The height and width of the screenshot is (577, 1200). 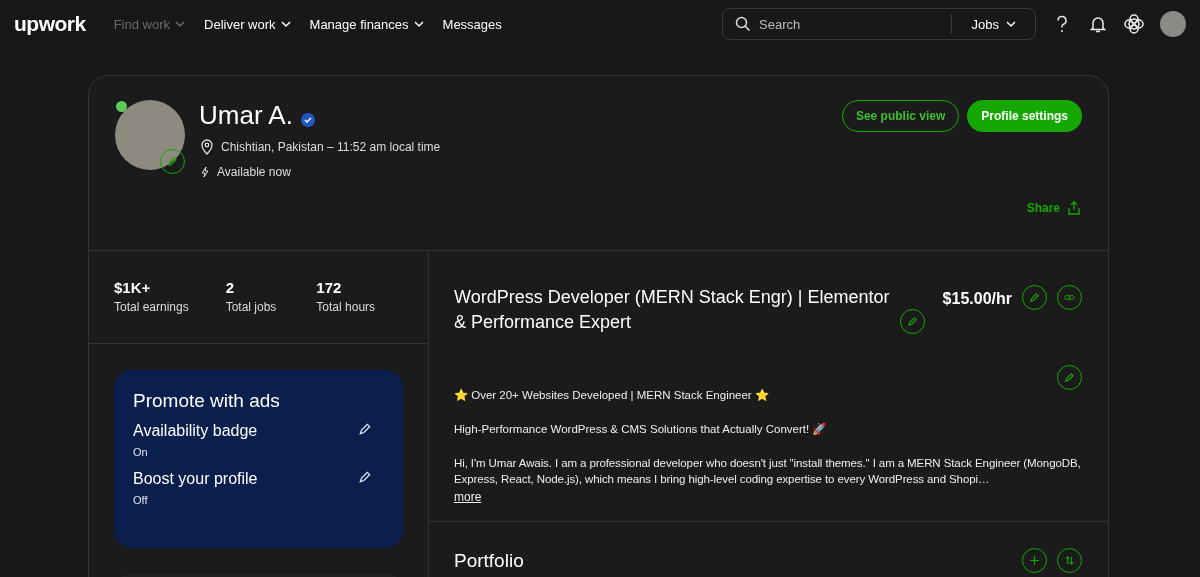 What do you see at coordinates (50, 24) in the screenshot?
I see `logo: upwork` at bounding box center [50, 24].